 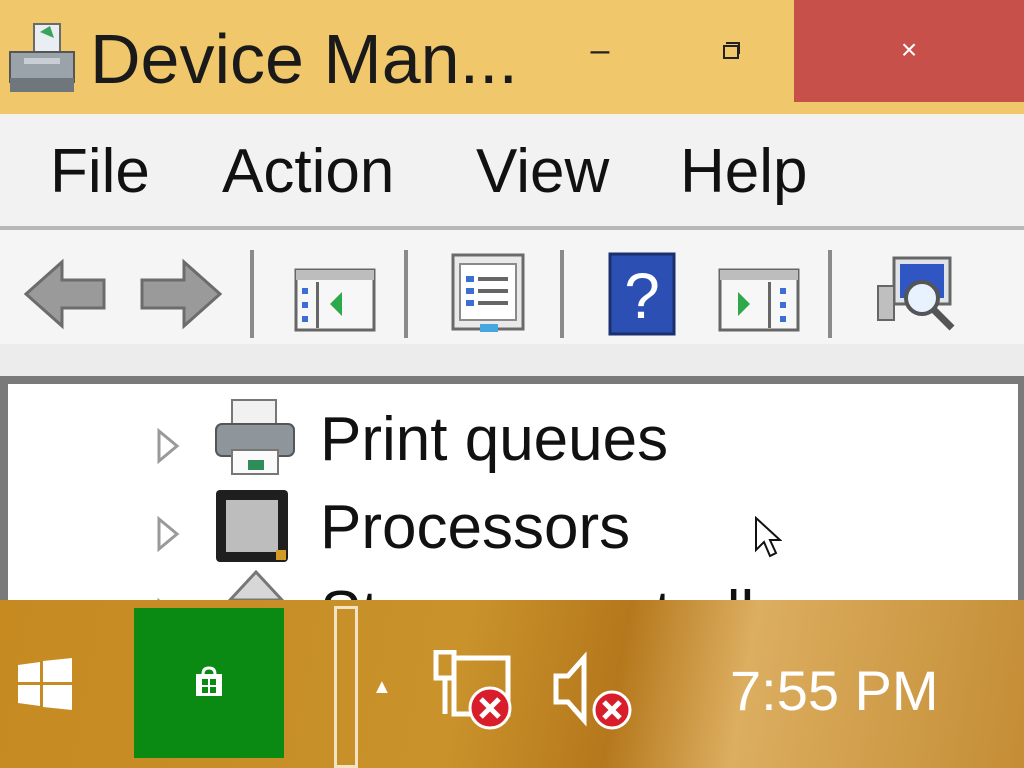 What do you see at coordinates (759, 302) in the screenshot?
I see `show-action-pane-icon` at bounding box center [759, 302].